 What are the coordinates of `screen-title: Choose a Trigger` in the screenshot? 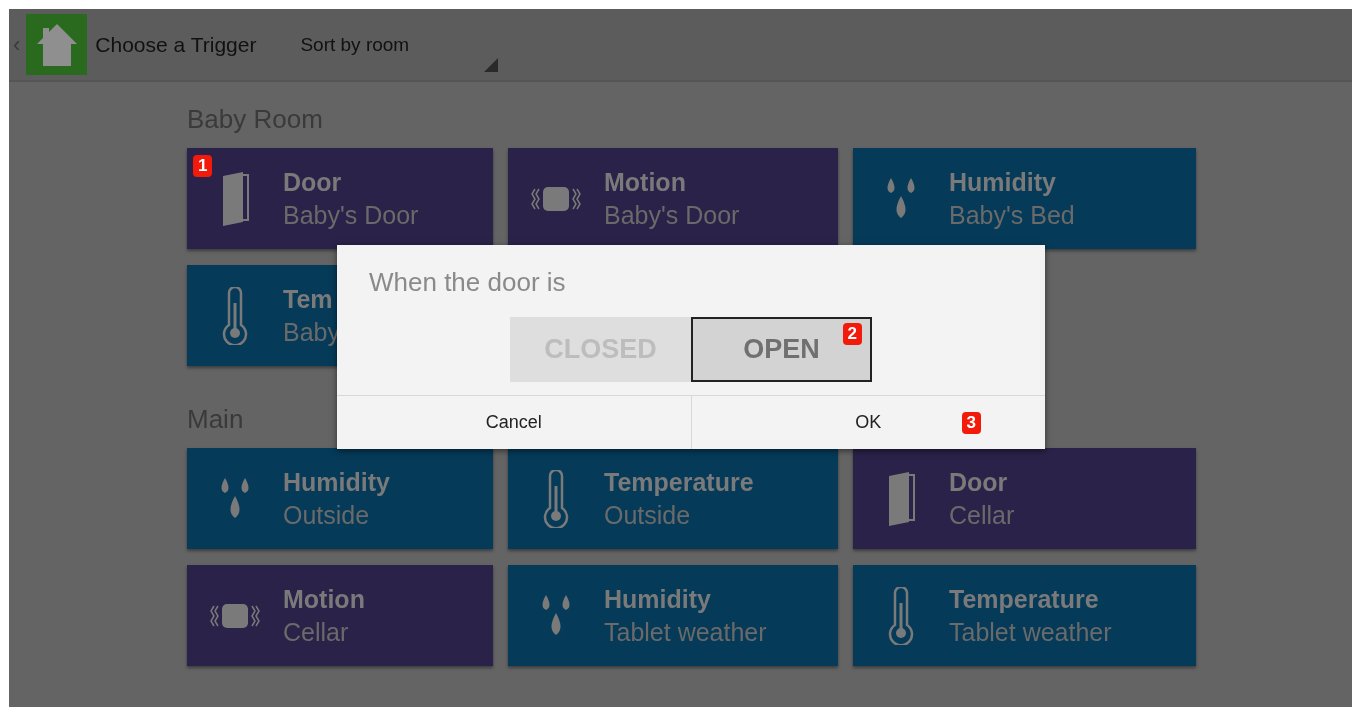 It's located at (176, 44).